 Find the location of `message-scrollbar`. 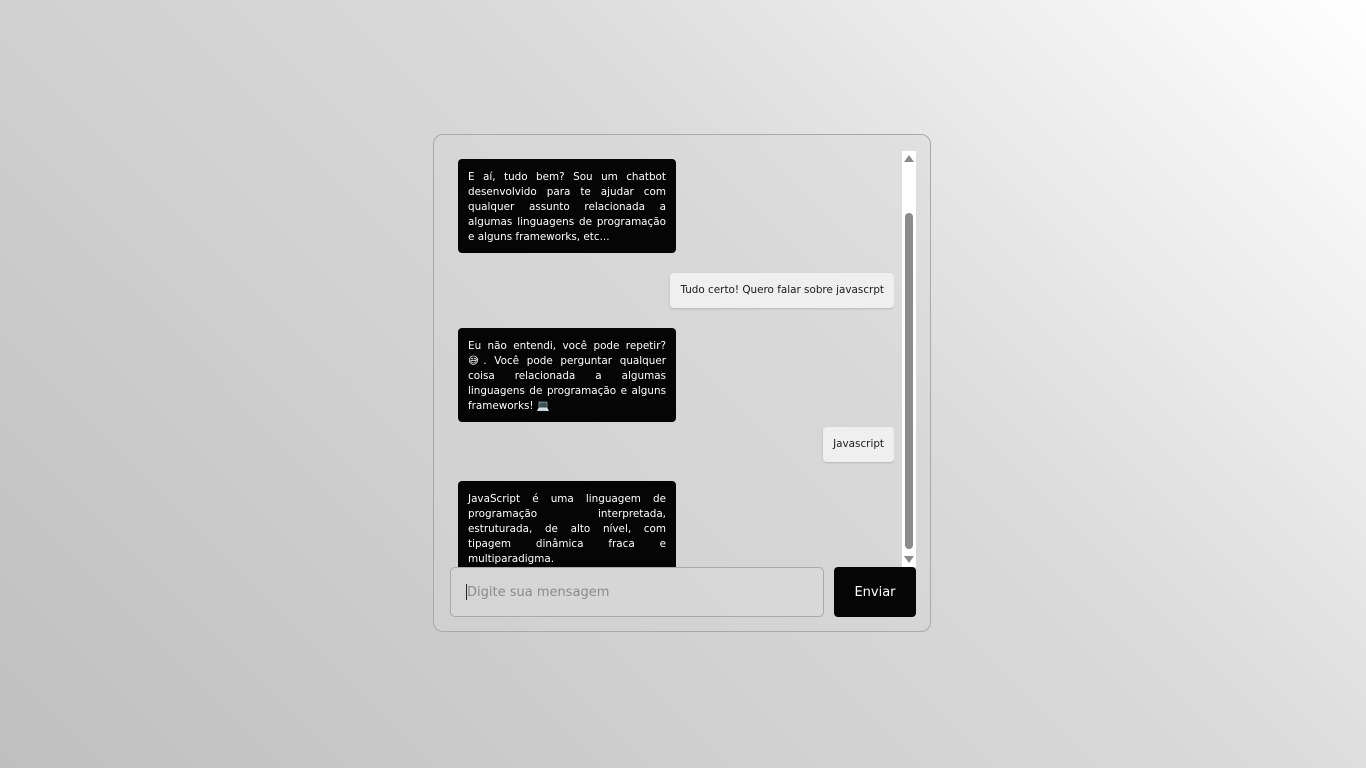

message-scrollbar is located at coordinates (909, 359).